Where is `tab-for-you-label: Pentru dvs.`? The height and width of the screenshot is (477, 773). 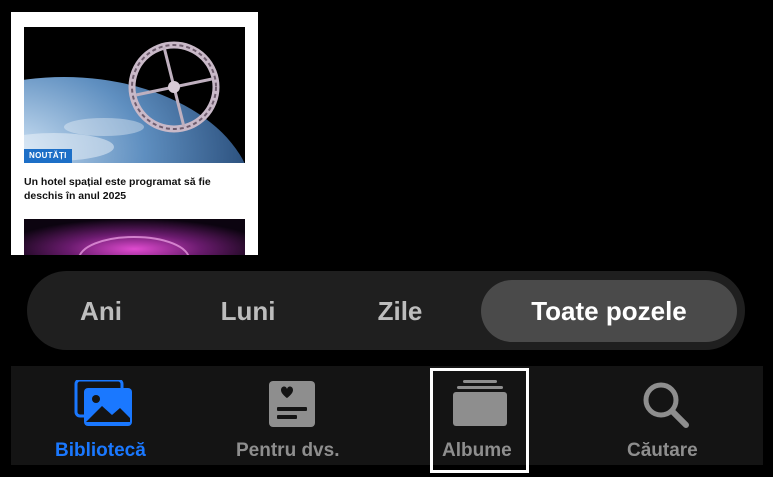 tab-for-you-label: Pentru dvs. is located at coordinates (288, 450).